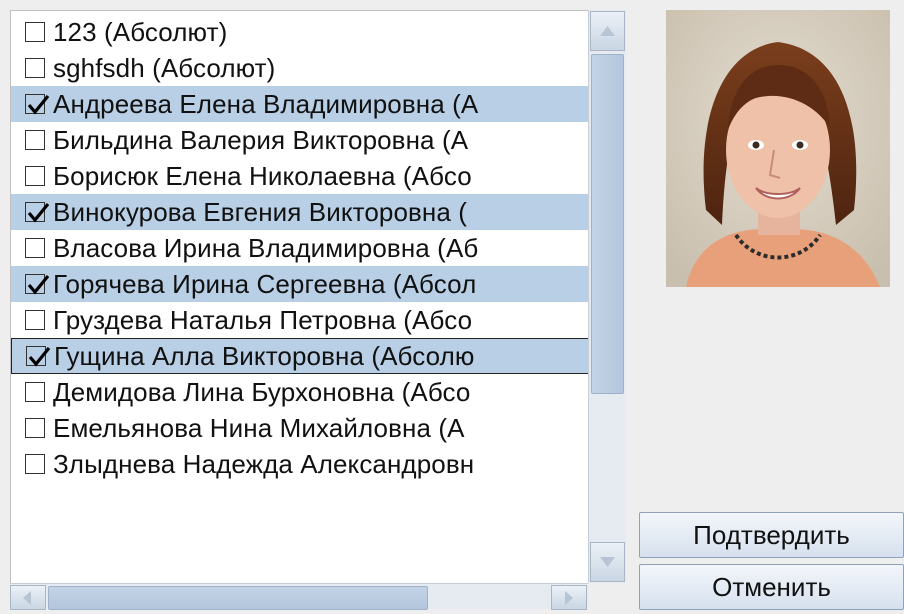 This screenshot has height=614, width=904. Describe the element at coordinates (607, 596) in the screenshot. I see `scroll-corner` at that location.